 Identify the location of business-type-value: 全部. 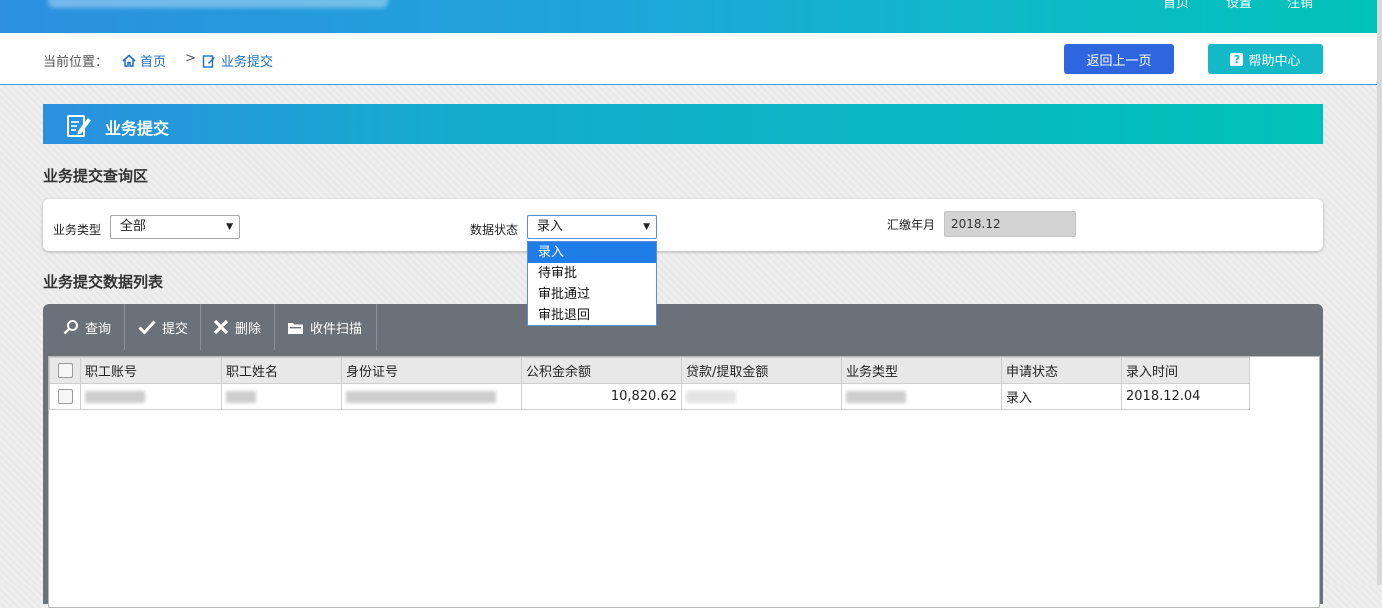
(133, 226).